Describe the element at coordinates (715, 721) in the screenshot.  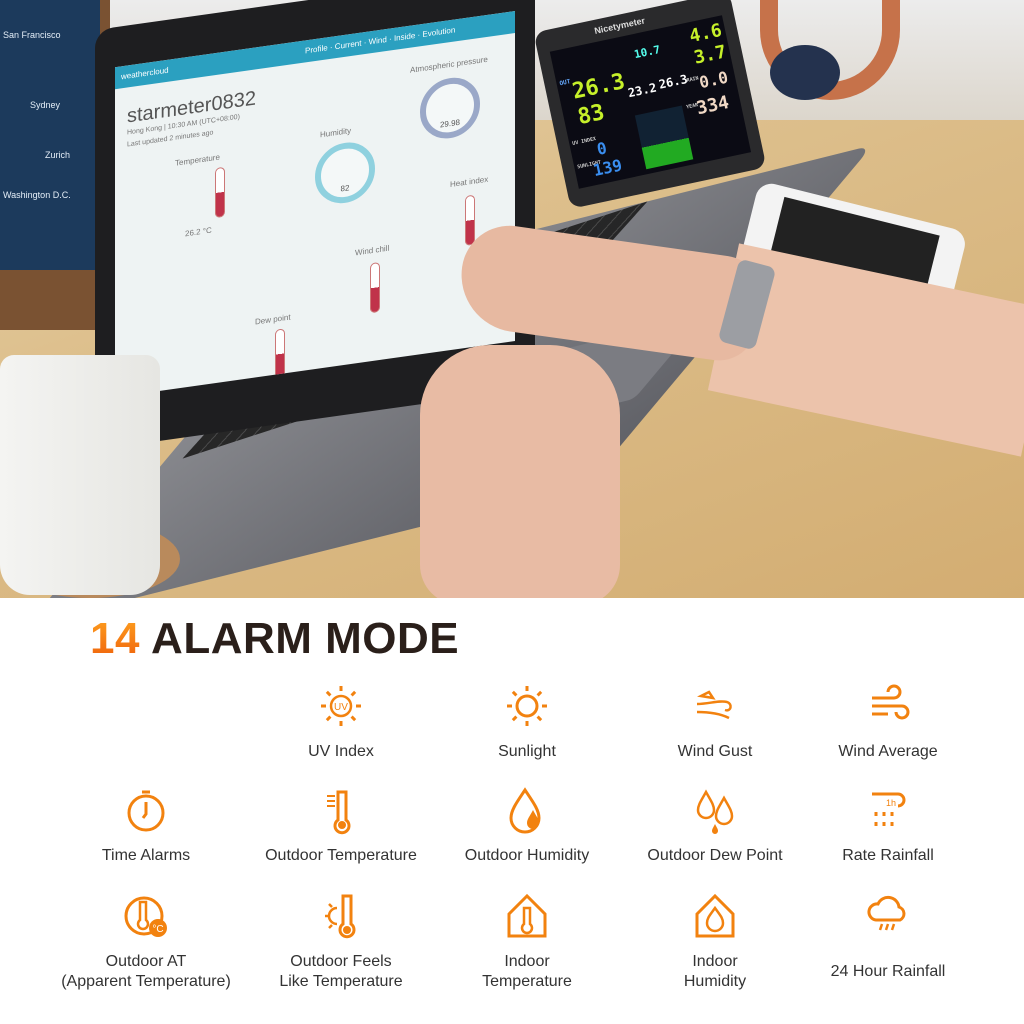
I see `alarm-mode-item: Wind Gust` at that location.